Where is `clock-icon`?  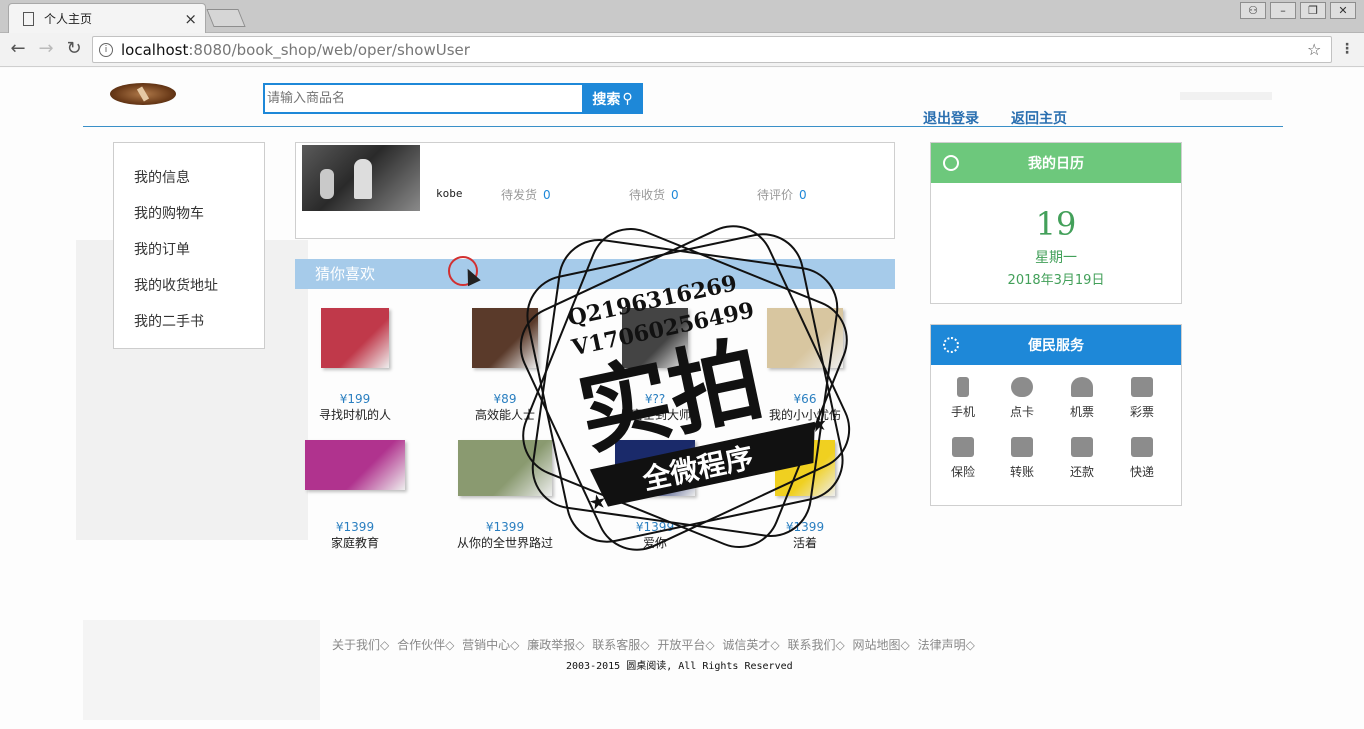
clock-icon is located at coordinates (951, 163).